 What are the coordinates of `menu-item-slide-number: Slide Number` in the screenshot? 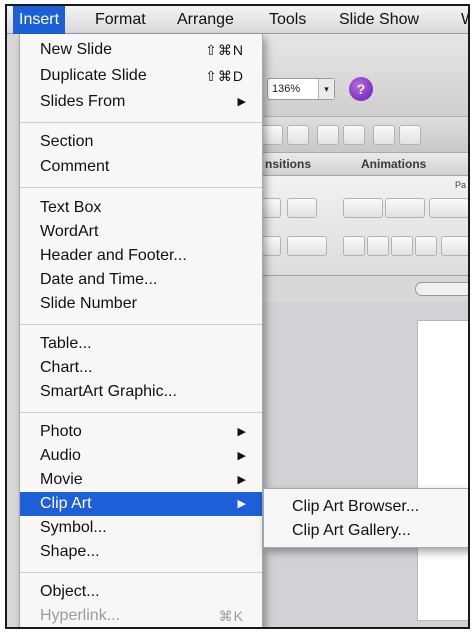 It's located at (141, 304).